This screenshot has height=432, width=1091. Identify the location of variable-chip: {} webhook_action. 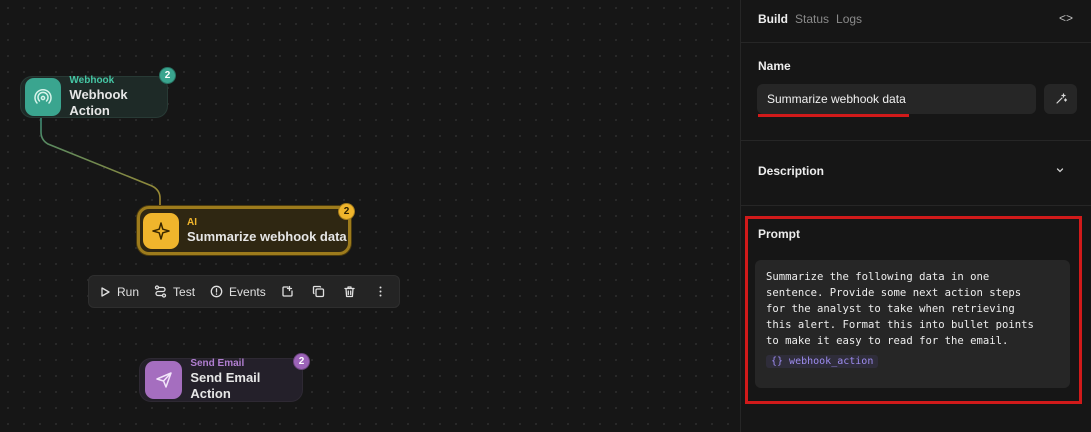
(822, 361).